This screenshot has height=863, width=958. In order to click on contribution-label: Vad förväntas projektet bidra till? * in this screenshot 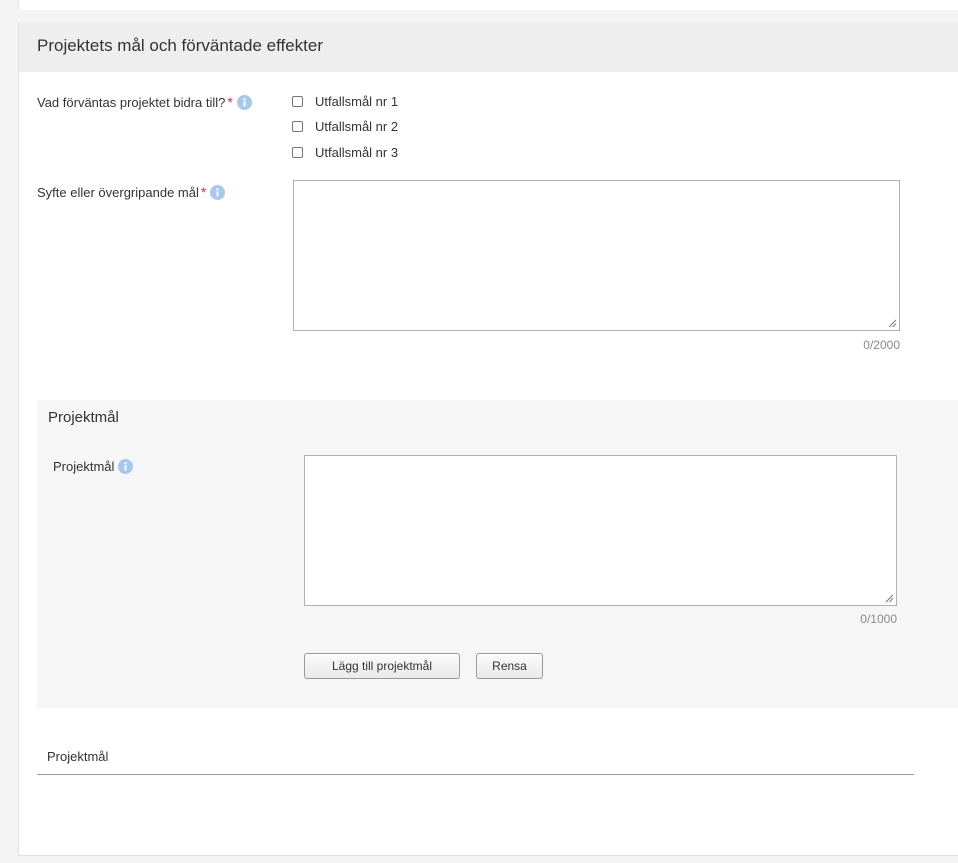, I will do `click(149, 102)`.